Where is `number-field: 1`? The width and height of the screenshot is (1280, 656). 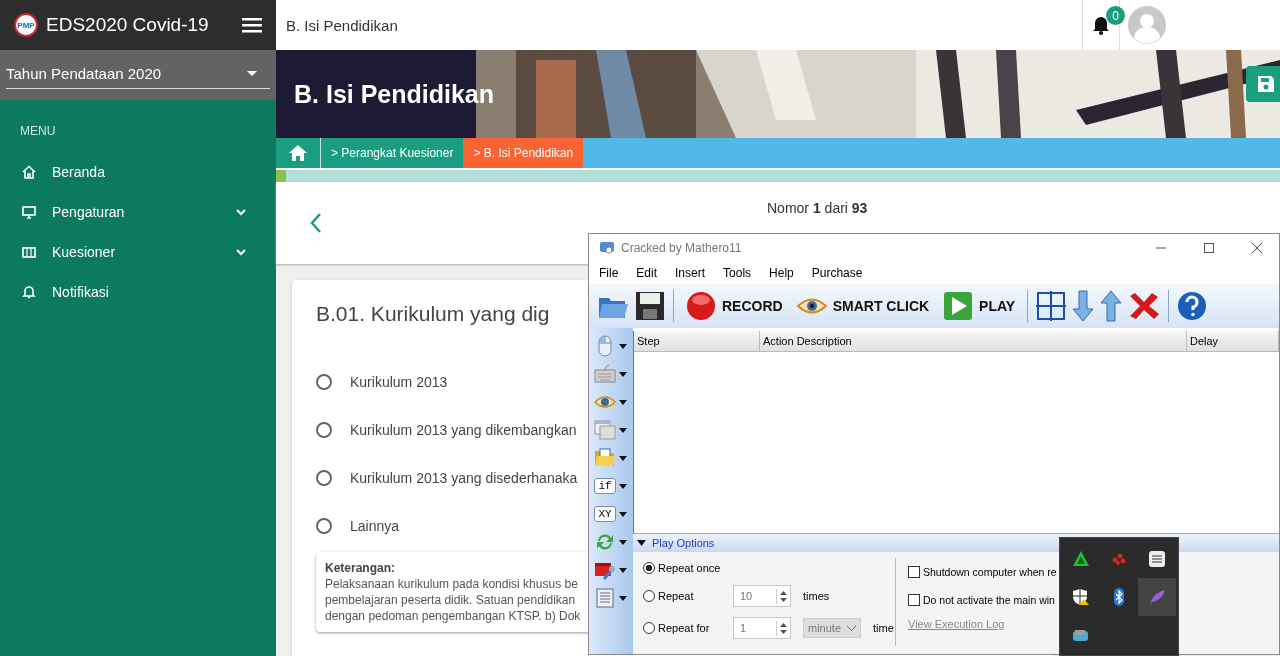
number-field: 1 is located at coordinates (762, 628).